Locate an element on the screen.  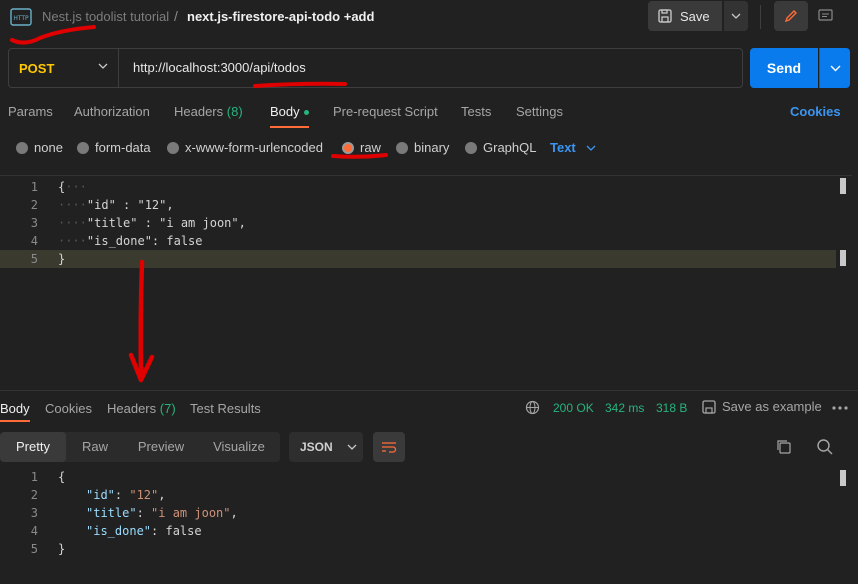
request-name: next.js-firestore-api-todo +add is located at coordinates (280, 16).